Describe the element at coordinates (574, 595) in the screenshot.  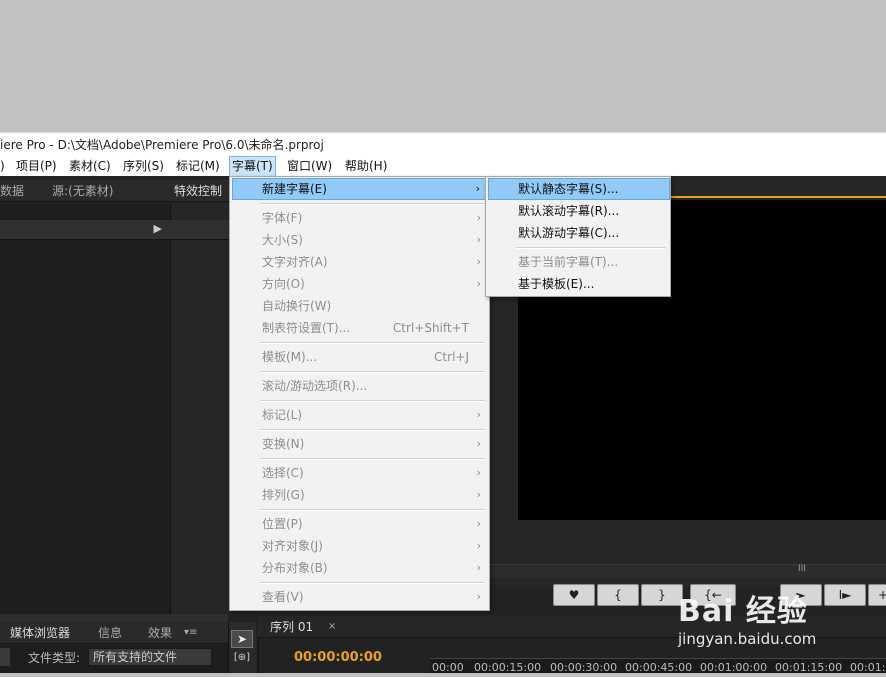
I see `add-marker-button: ♥` at that location.